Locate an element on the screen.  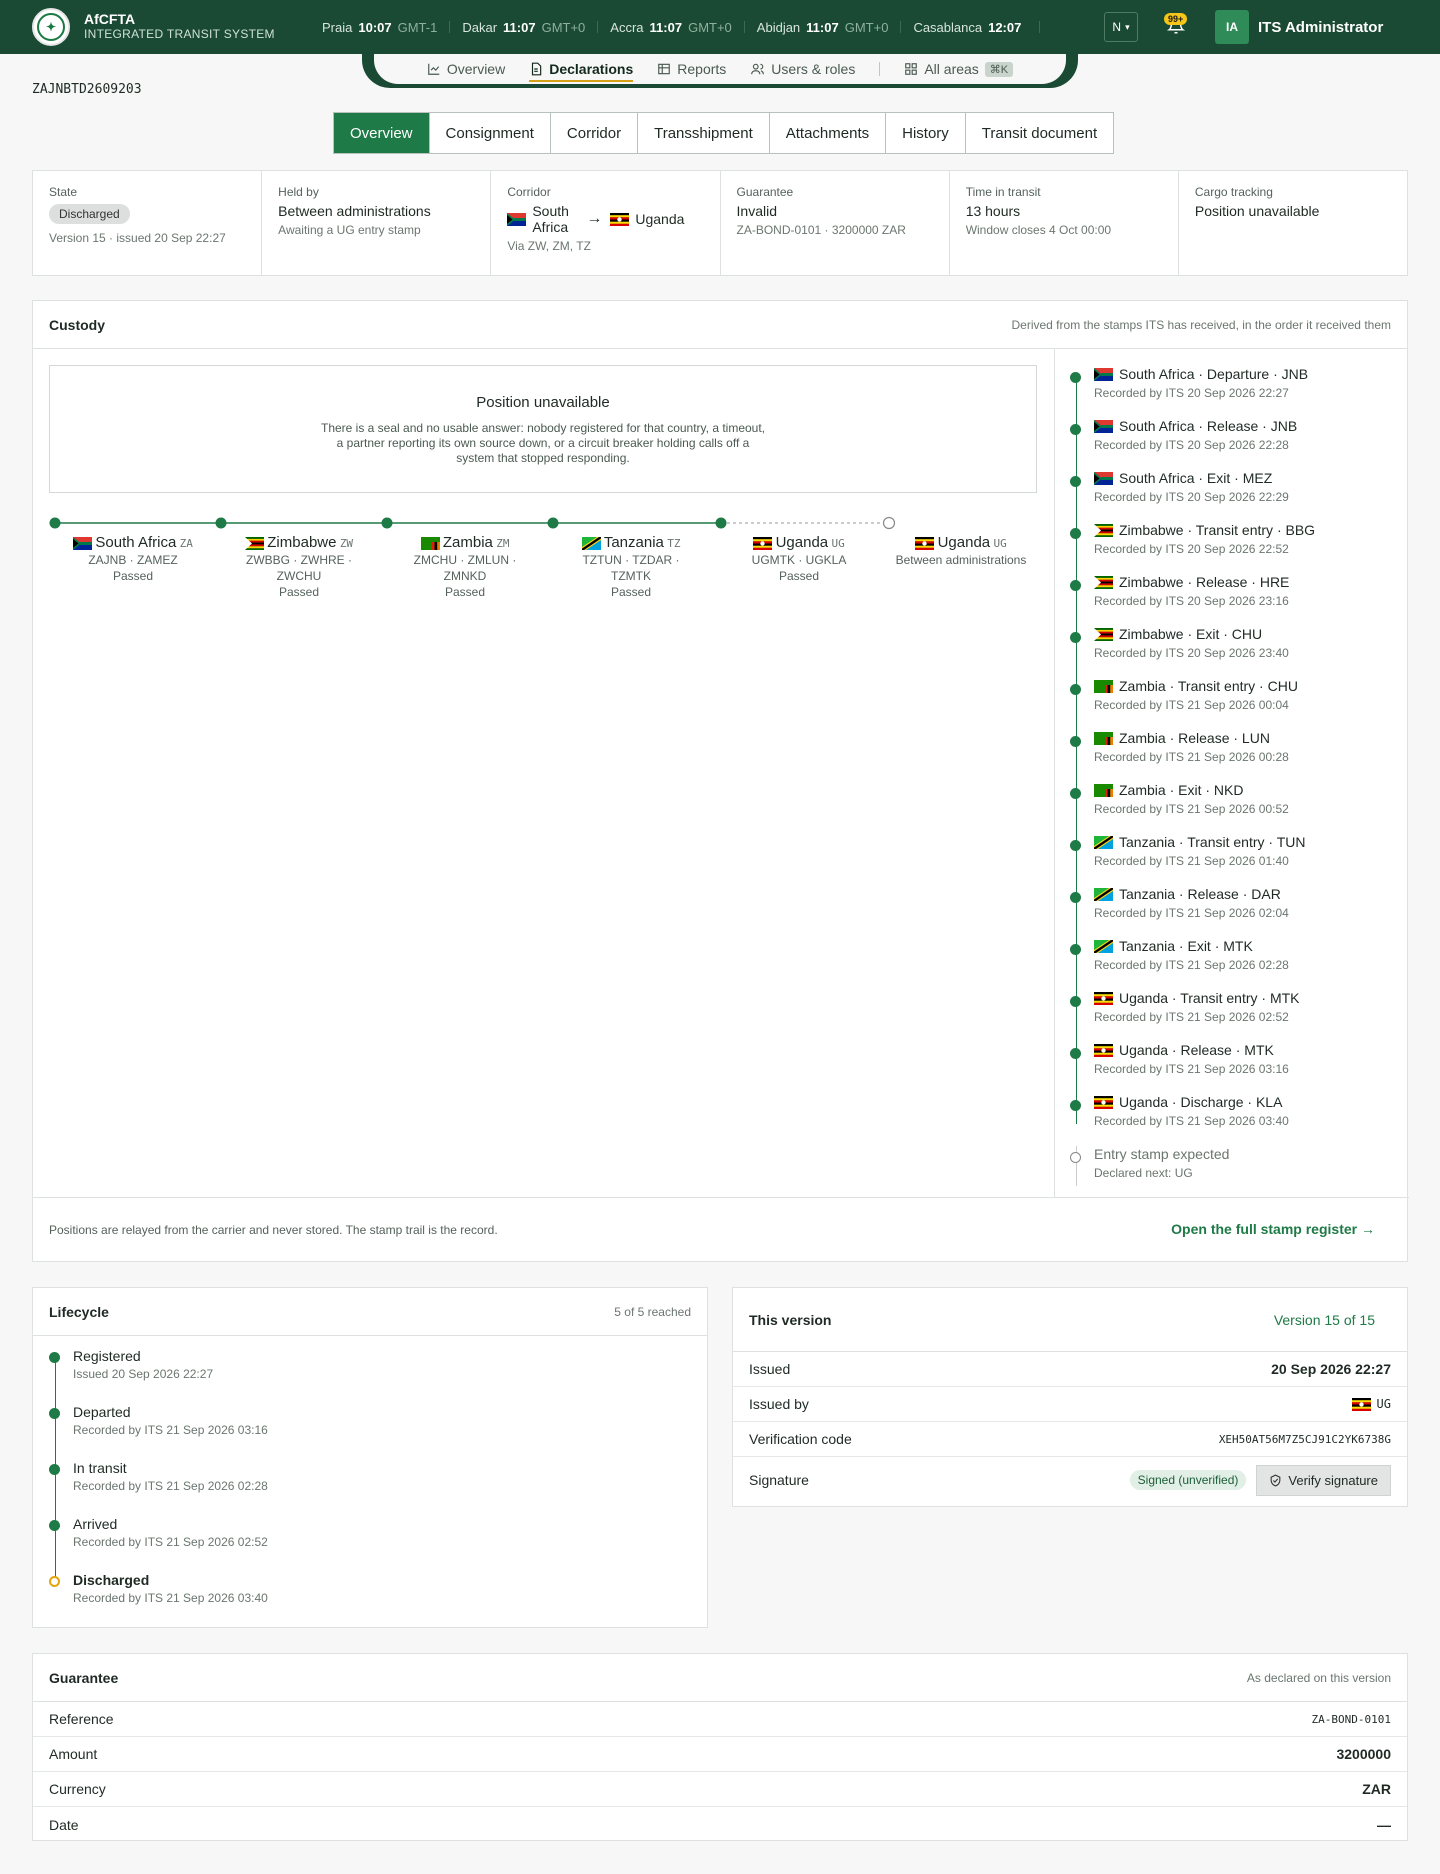
lifecycle-step-sub: Recorded by ITS 21 Sep 2026 02:28 is located at coordinates (170, 1486).